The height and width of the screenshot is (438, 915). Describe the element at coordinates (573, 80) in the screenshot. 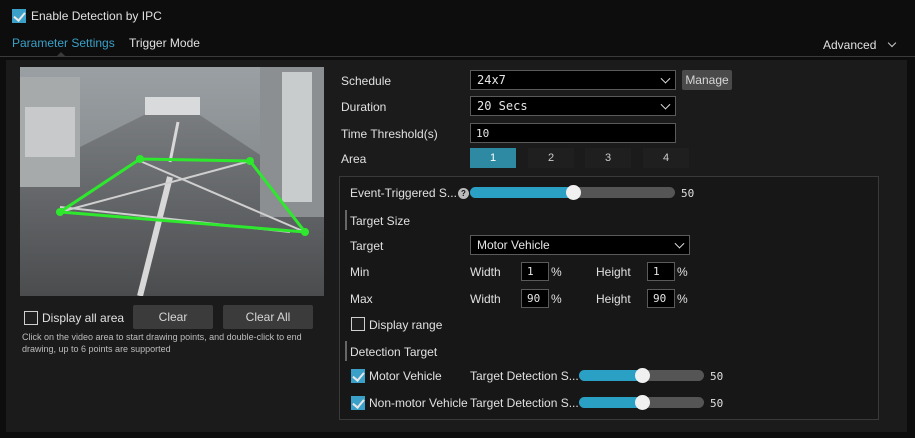

I see `schedule-select: 24x7` at that location.